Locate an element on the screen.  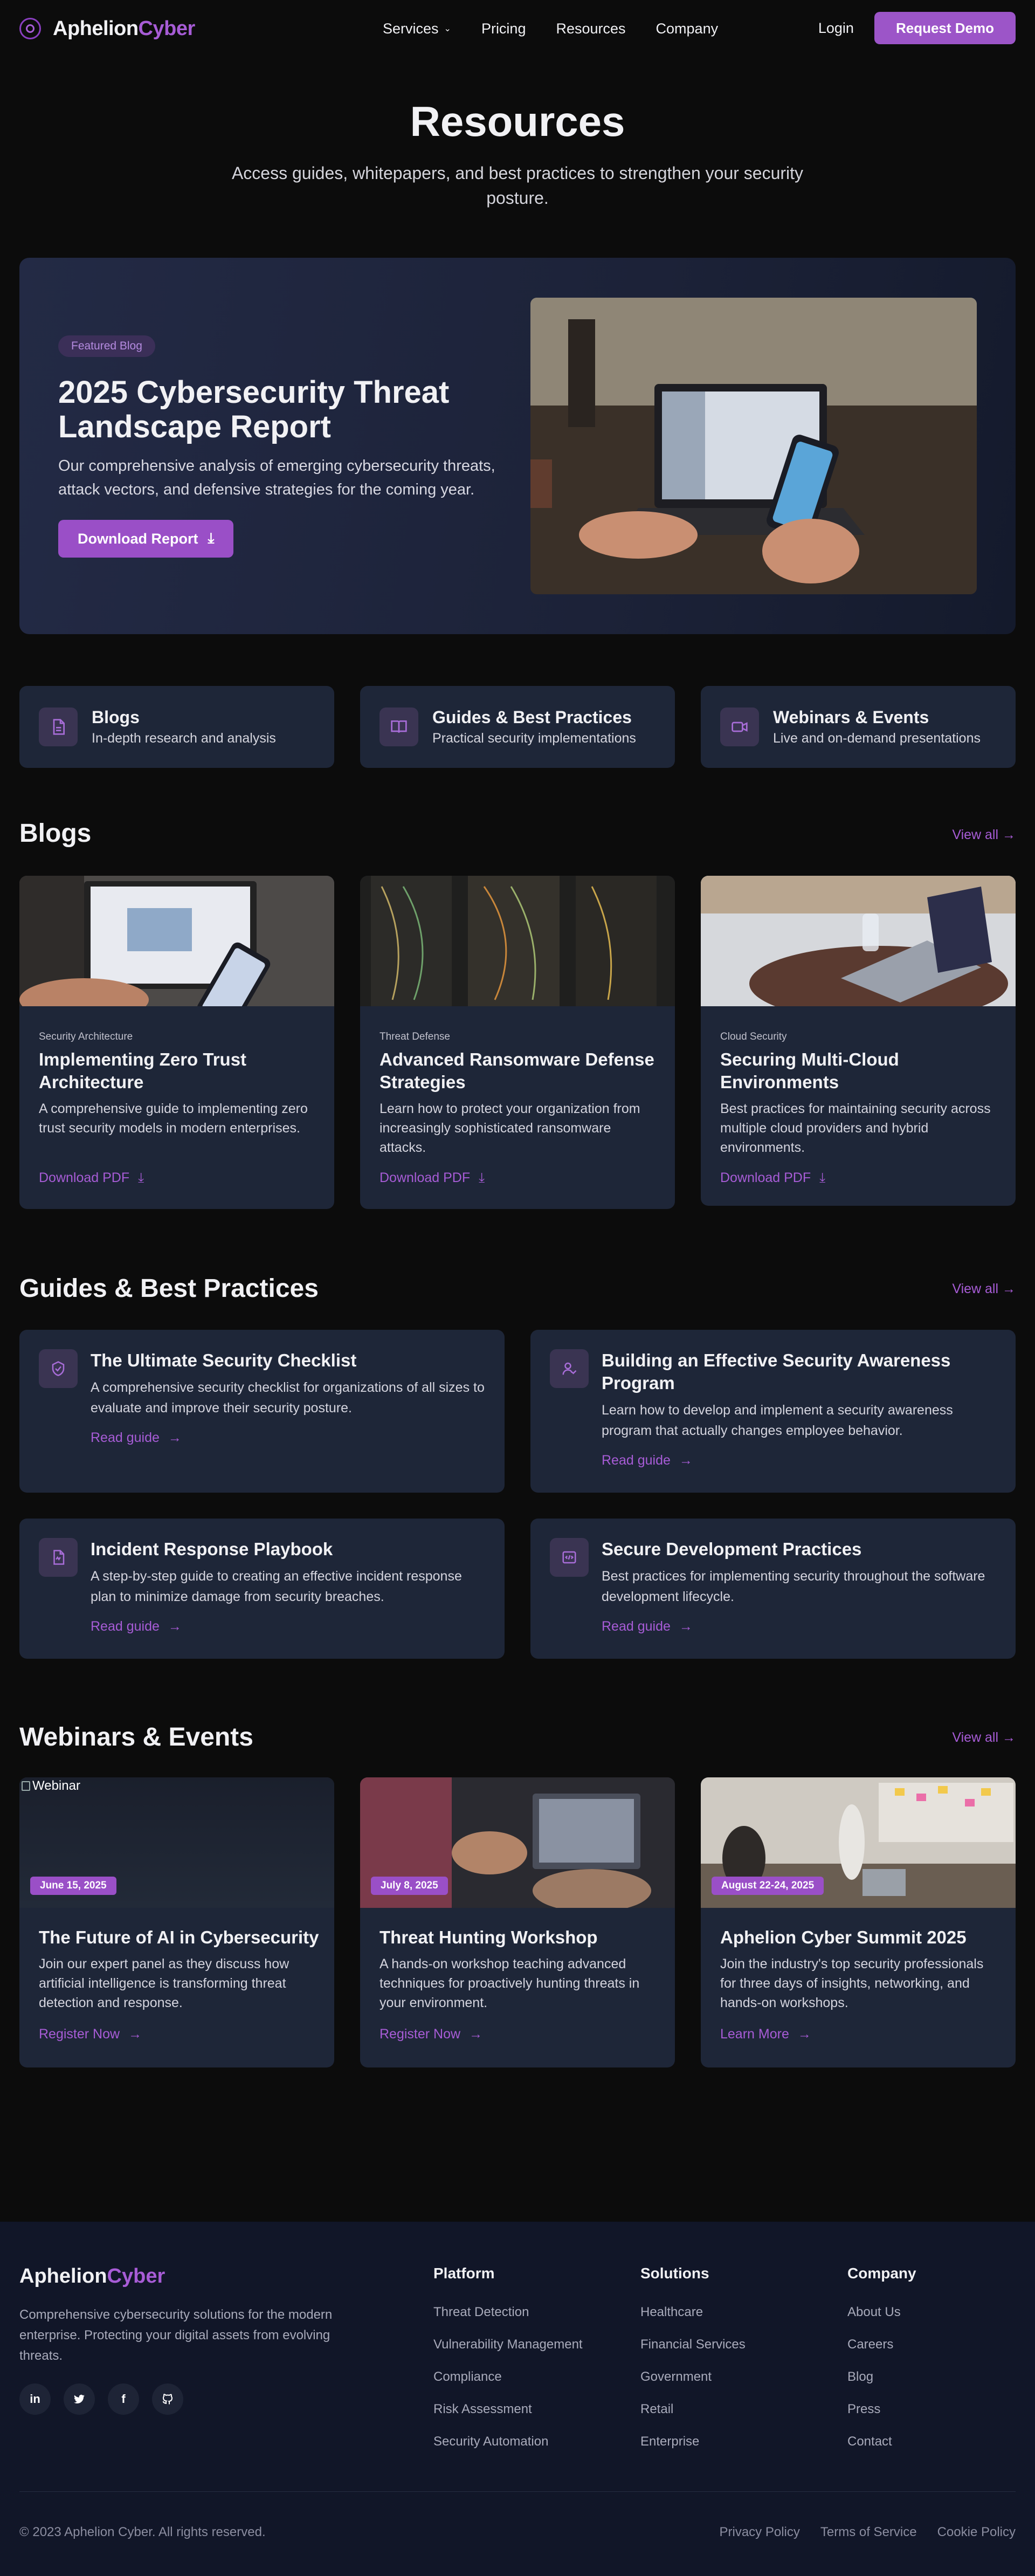
card-category: Security Architecture is located at coordinates (86, 1036).